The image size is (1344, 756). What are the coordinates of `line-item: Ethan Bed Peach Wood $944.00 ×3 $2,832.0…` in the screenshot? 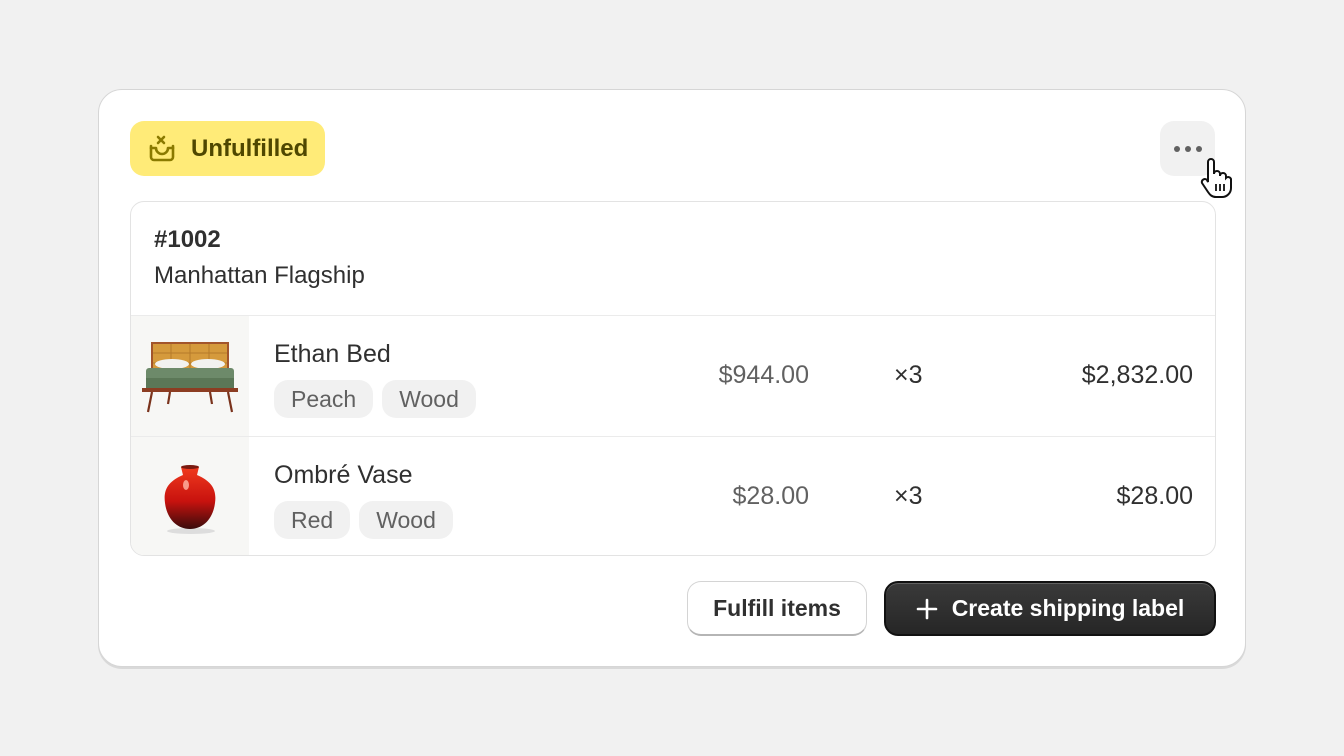 It's located at (673, 376).